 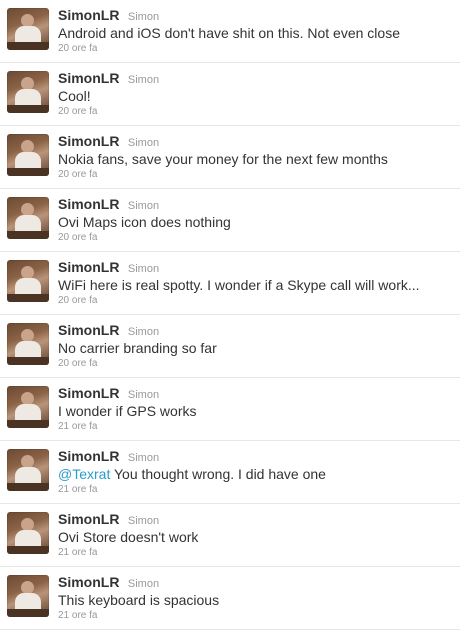 I want to click on tweet-content: SimonLR Simon Cool! 20 ore fa, so click(x=256, y=94).